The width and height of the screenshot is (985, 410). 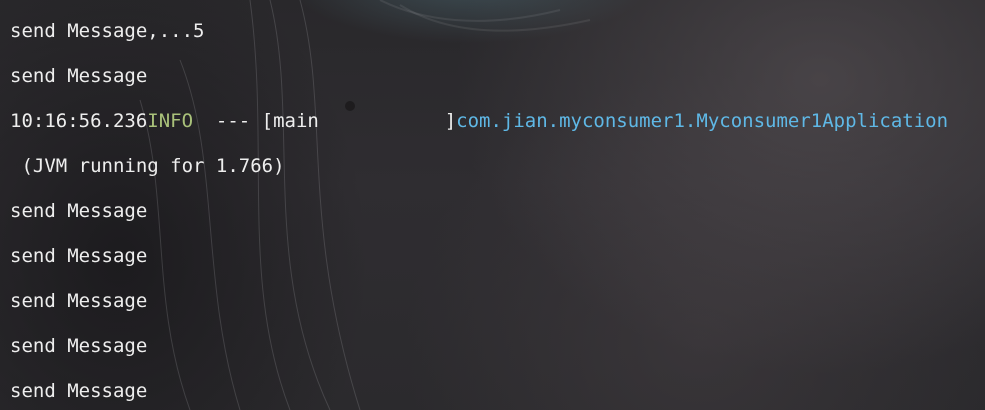 What do you see at coordinates (79, 76) in the screenshot?
I see `console-line-2: send Message` at bounding box center [79, 76].